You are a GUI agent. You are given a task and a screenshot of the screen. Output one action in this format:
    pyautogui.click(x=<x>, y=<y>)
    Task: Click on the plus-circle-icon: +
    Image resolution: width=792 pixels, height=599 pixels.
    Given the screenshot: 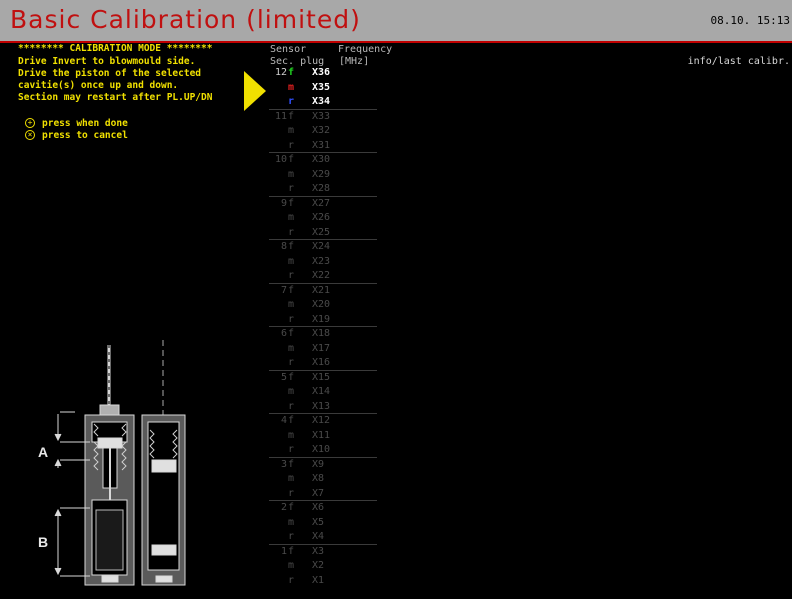 What is the action you would take?
    pyautogui.click(x=30, y=123)
    